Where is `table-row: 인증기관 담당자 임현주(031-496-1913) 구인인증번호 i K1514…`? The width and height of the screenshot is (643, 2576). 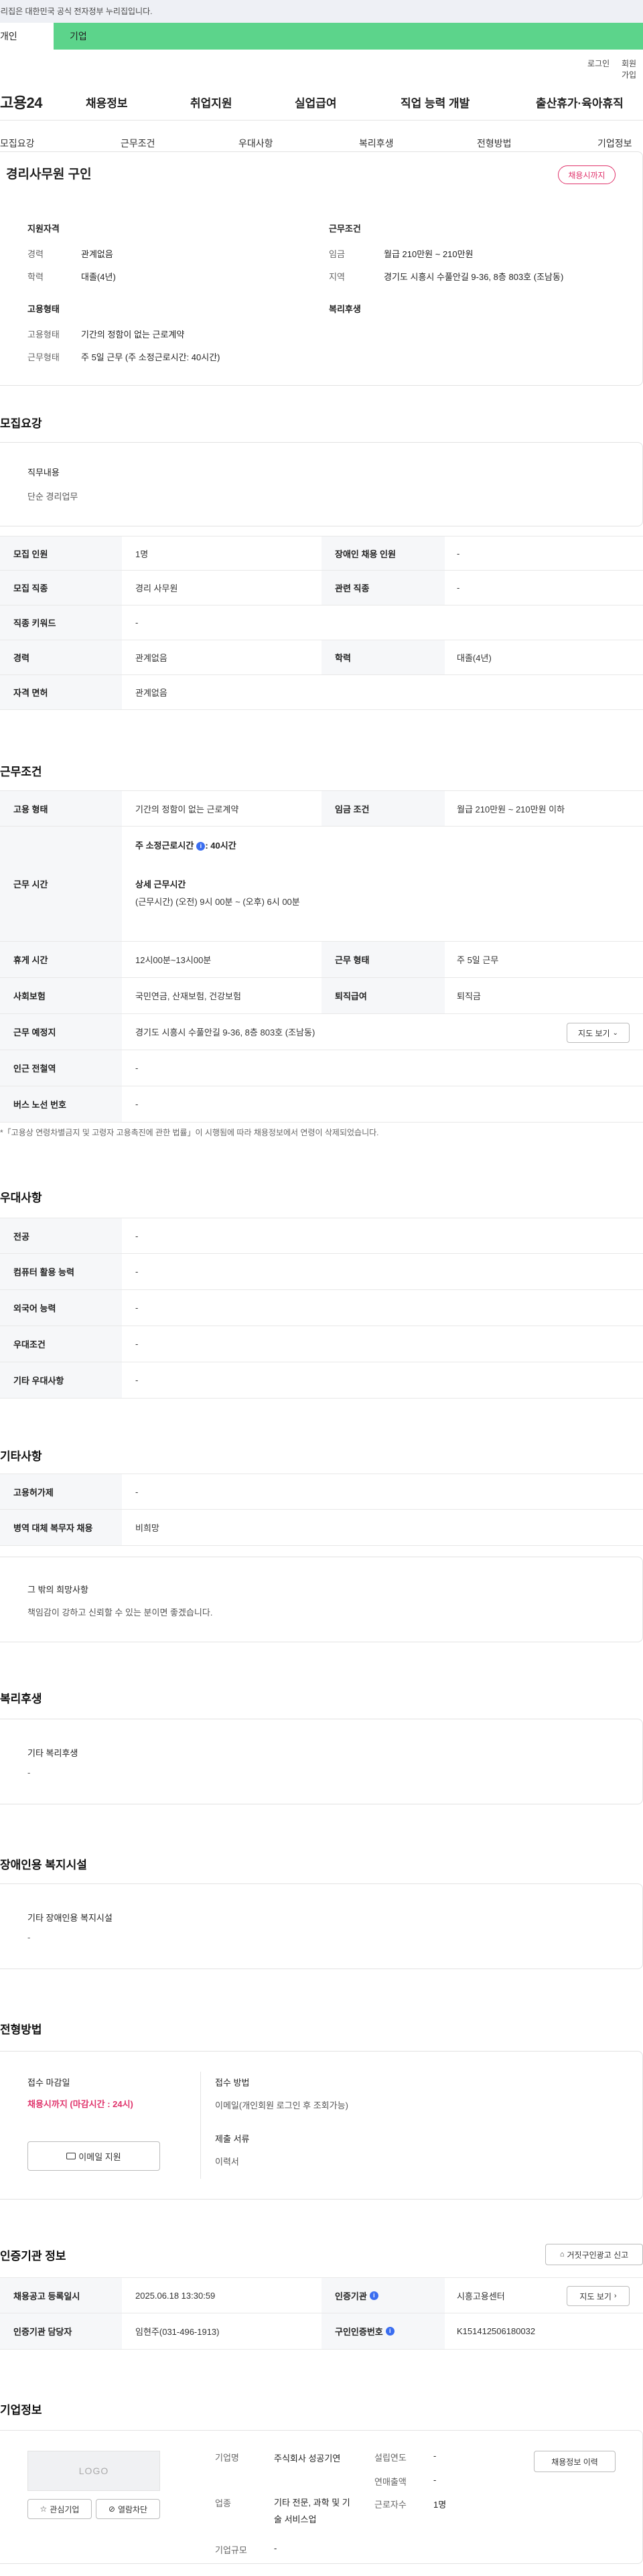 table-row: 인증기관 담당자 임현주(031-496-1913) 구인인증번호 i K1514… is located at coordinates (321, 2331).